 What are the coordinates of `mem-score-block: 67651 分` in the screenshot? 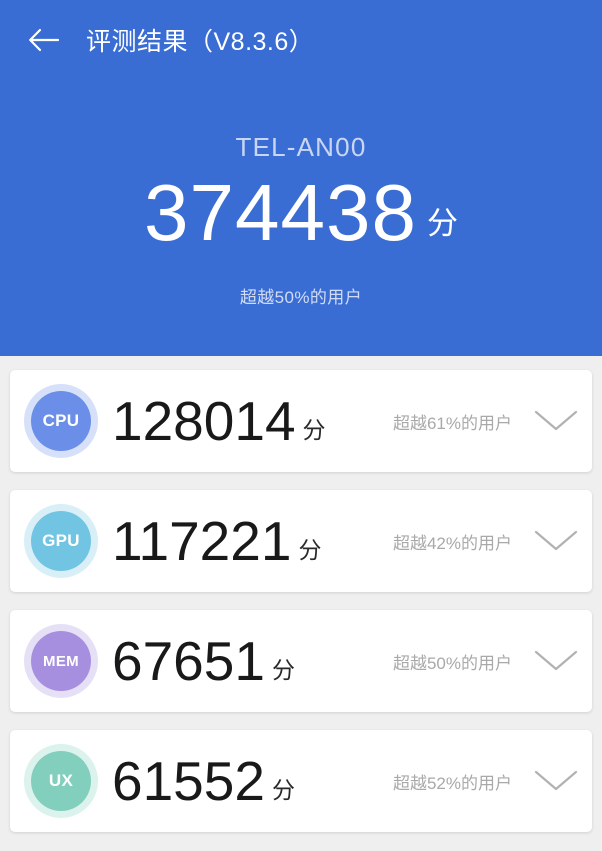 It's located at (203, 660).